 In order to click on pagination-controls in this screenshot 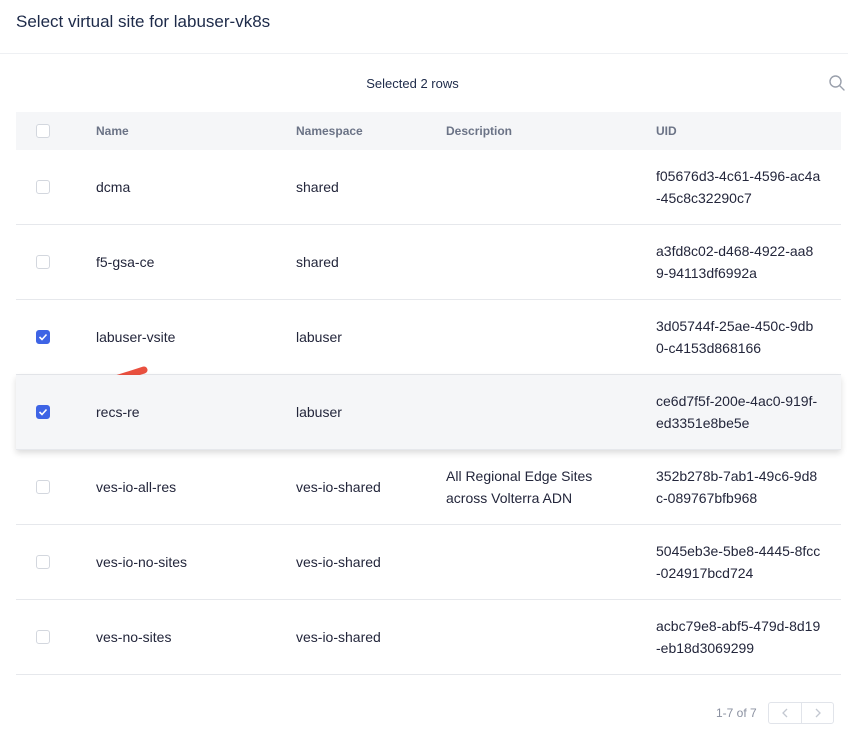, I will do `click(801, 713)`.